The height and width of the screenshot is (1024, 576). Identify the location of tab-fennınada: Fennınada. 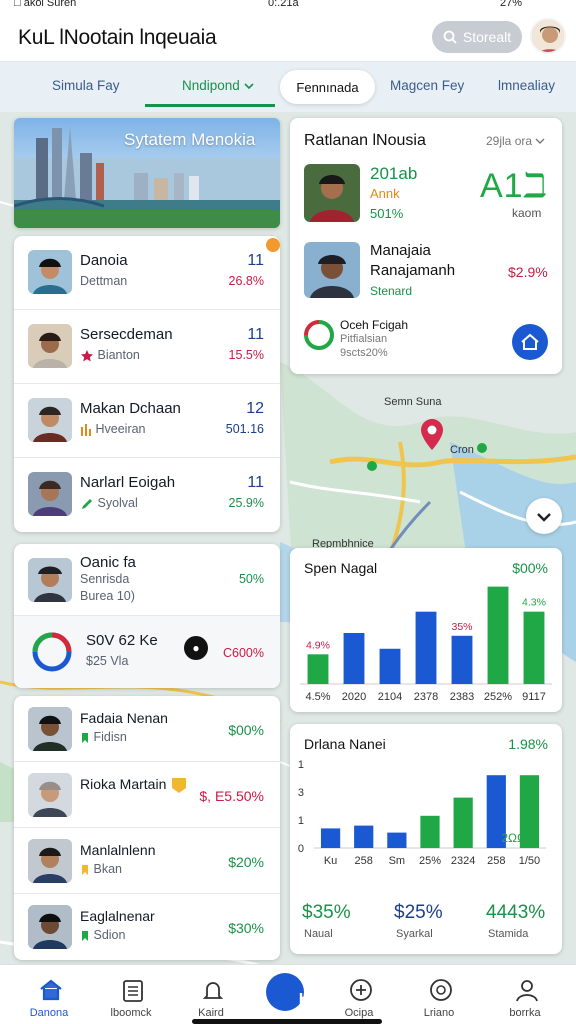
(327, 87).